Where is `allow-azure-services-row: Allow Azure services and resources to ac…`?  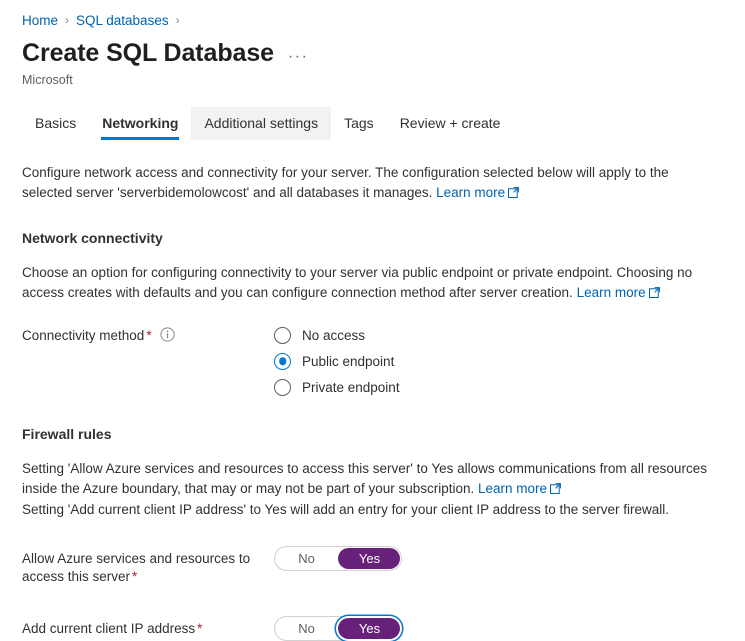
allow-azure-services-row: Allow Azure services and resources to ac… is located at coordinates (372, 565).